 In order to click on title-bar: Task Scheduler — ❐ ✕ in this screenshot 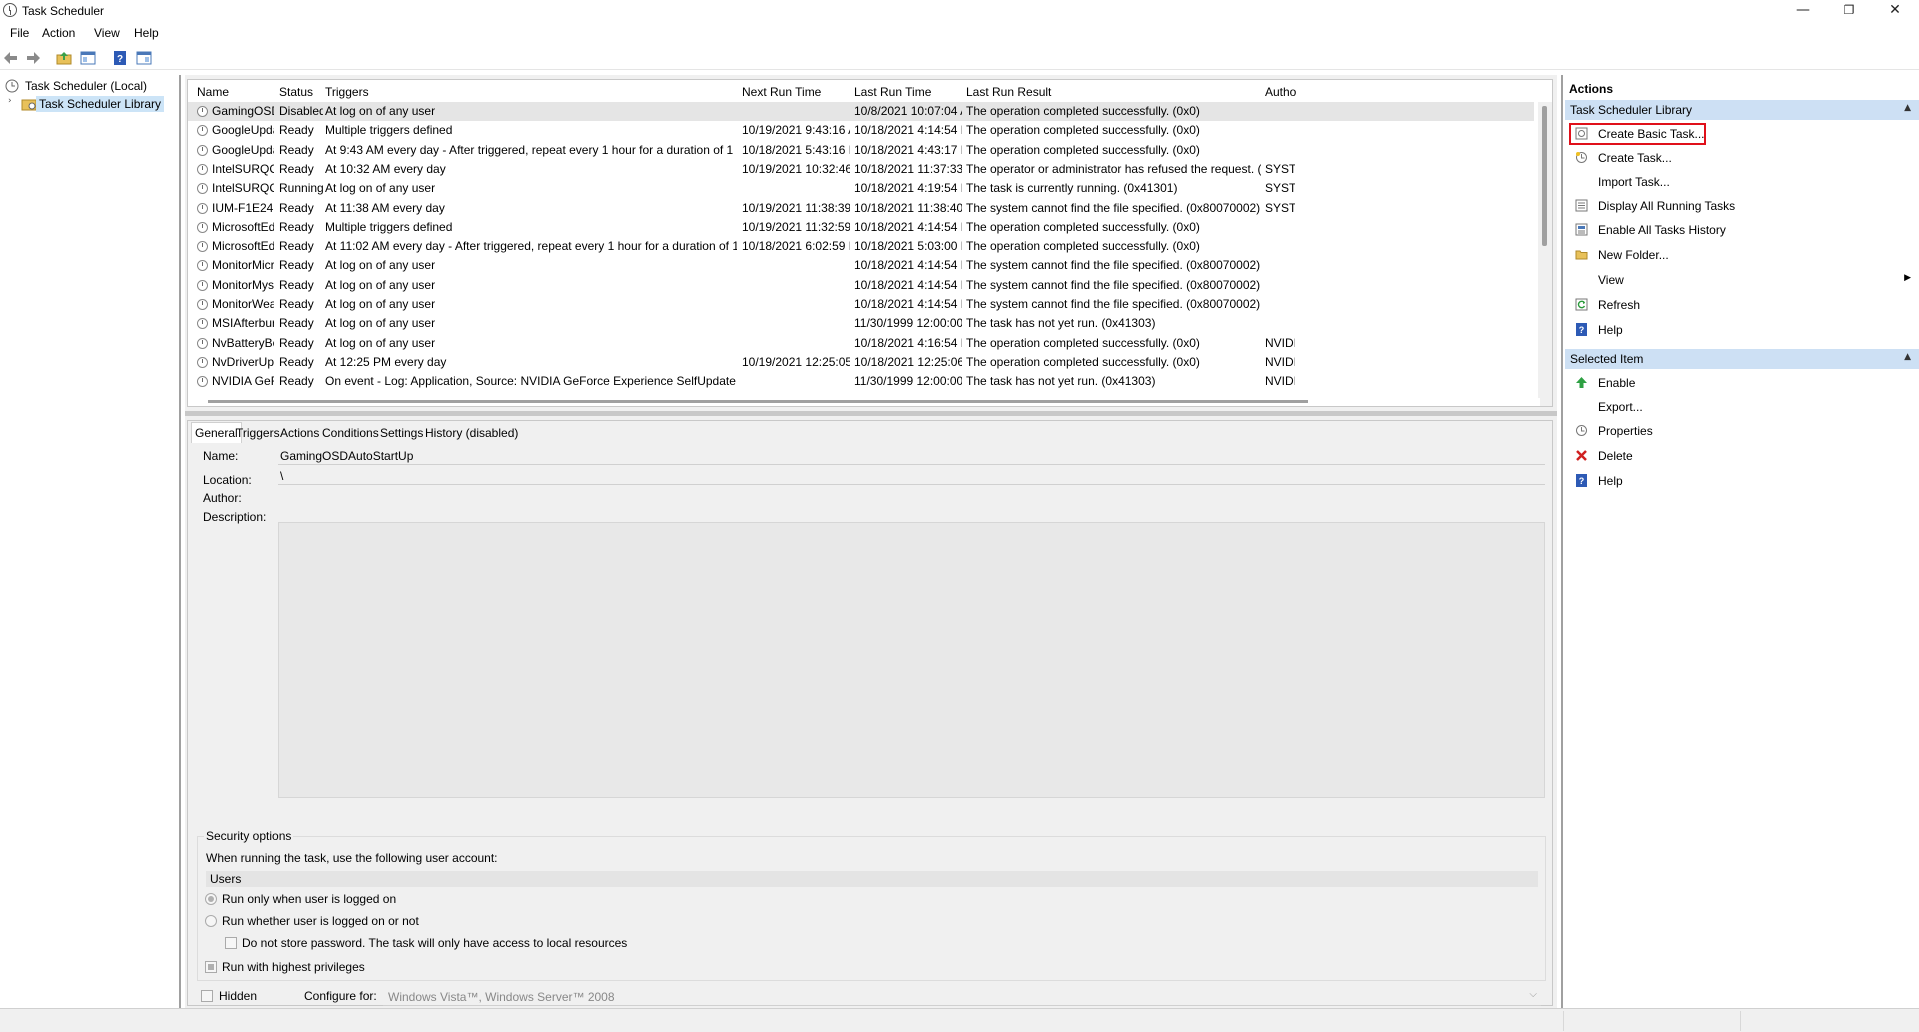, I will do `click(959, 11)`.